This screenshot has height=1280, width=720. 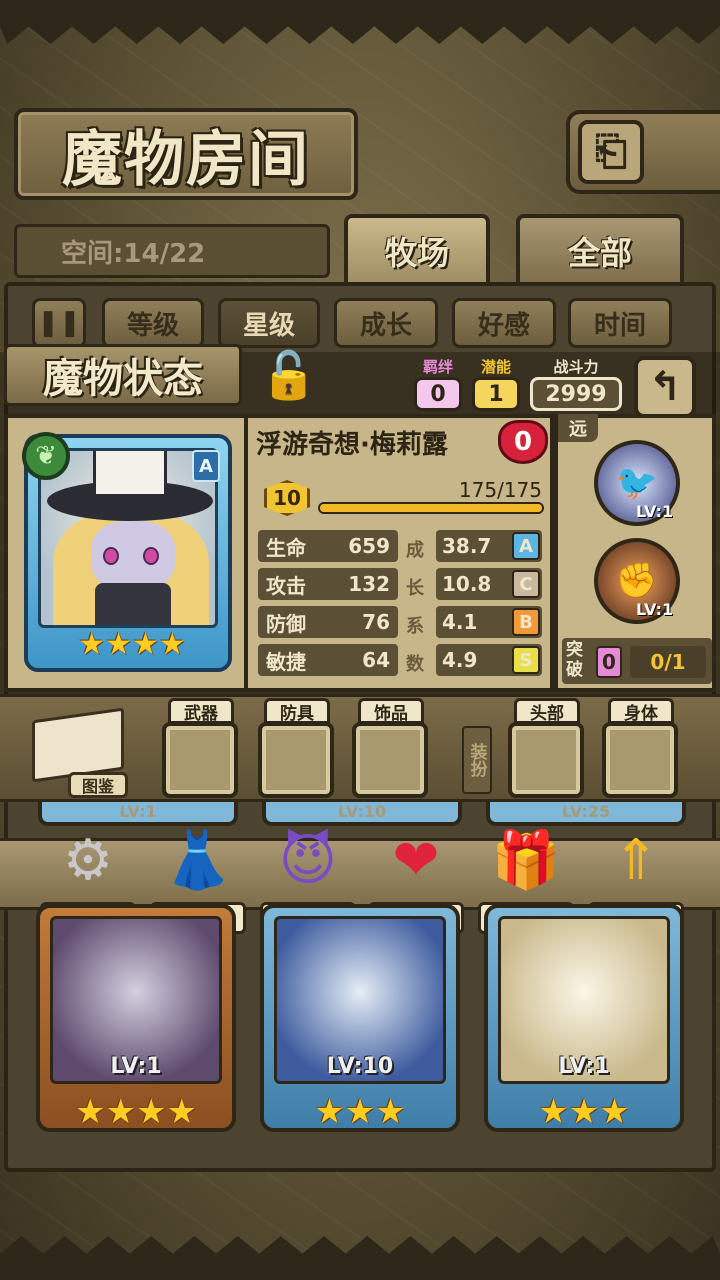 I want to click on exp-bar, so click(x=431, y=508).